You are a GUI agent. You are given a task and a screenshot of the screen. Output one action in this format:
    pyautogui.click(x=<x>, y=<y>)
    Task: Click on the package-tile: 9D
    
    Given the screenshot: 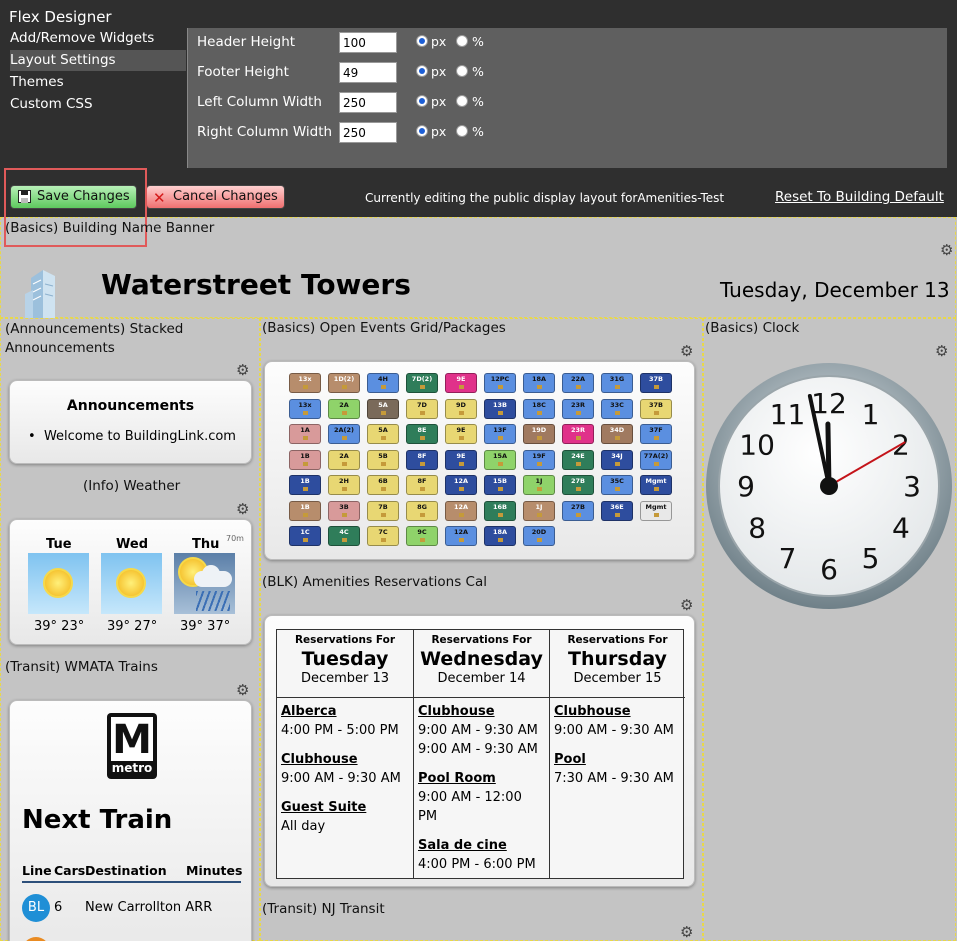 What is the action you would take?
    pyautogui.click(x=461, y=408)
    